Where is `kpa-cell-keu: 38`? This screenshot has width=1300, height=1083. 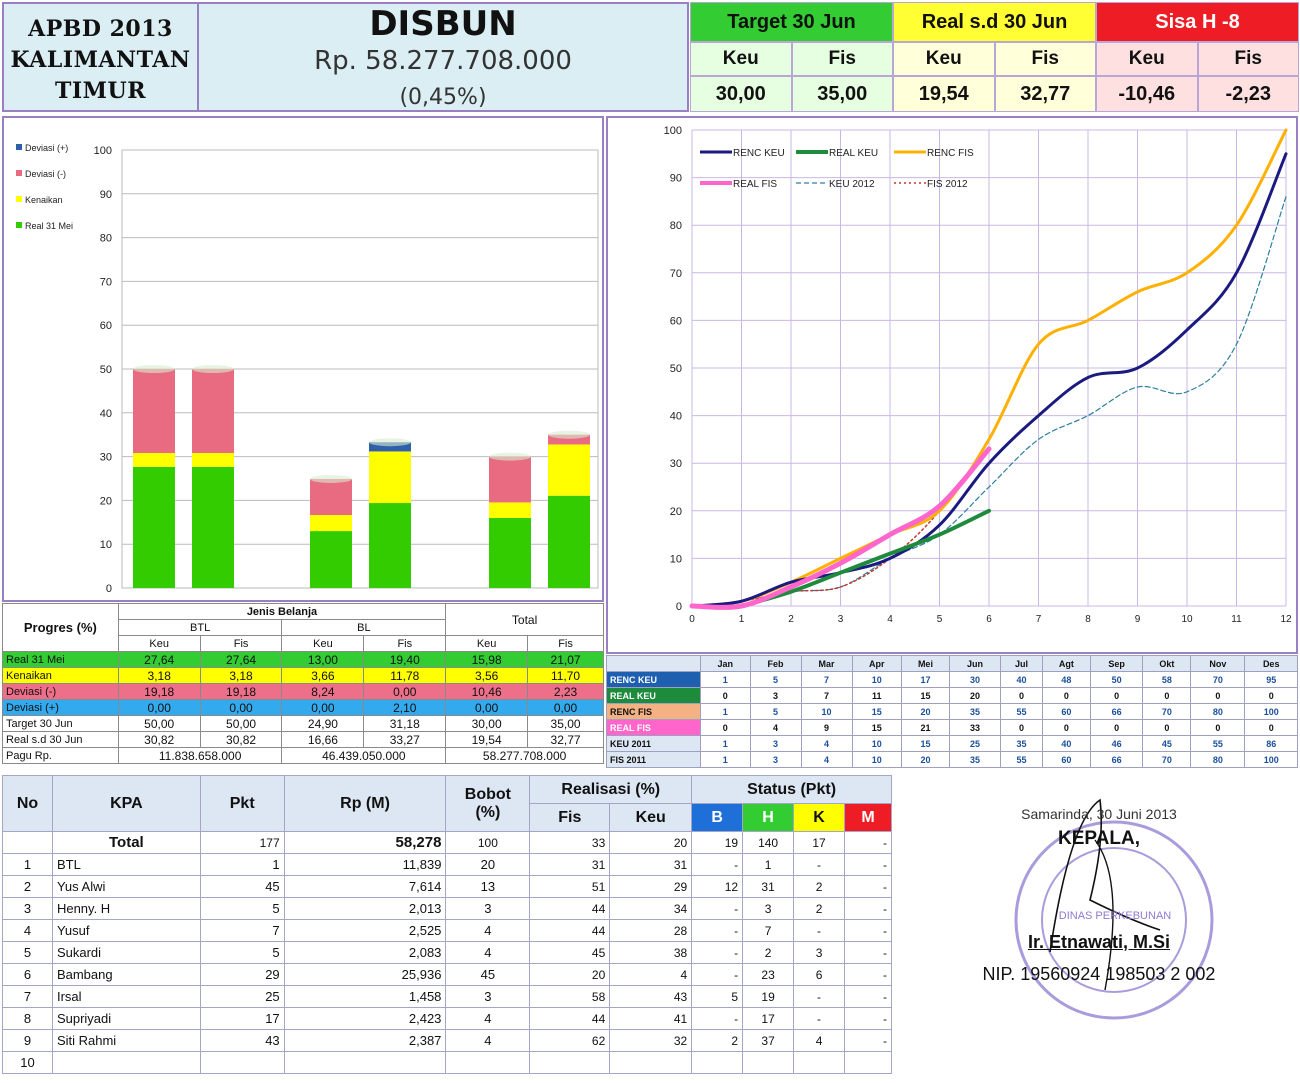 kpa-cell-keu: 38 is located at coordinates (651, 952).